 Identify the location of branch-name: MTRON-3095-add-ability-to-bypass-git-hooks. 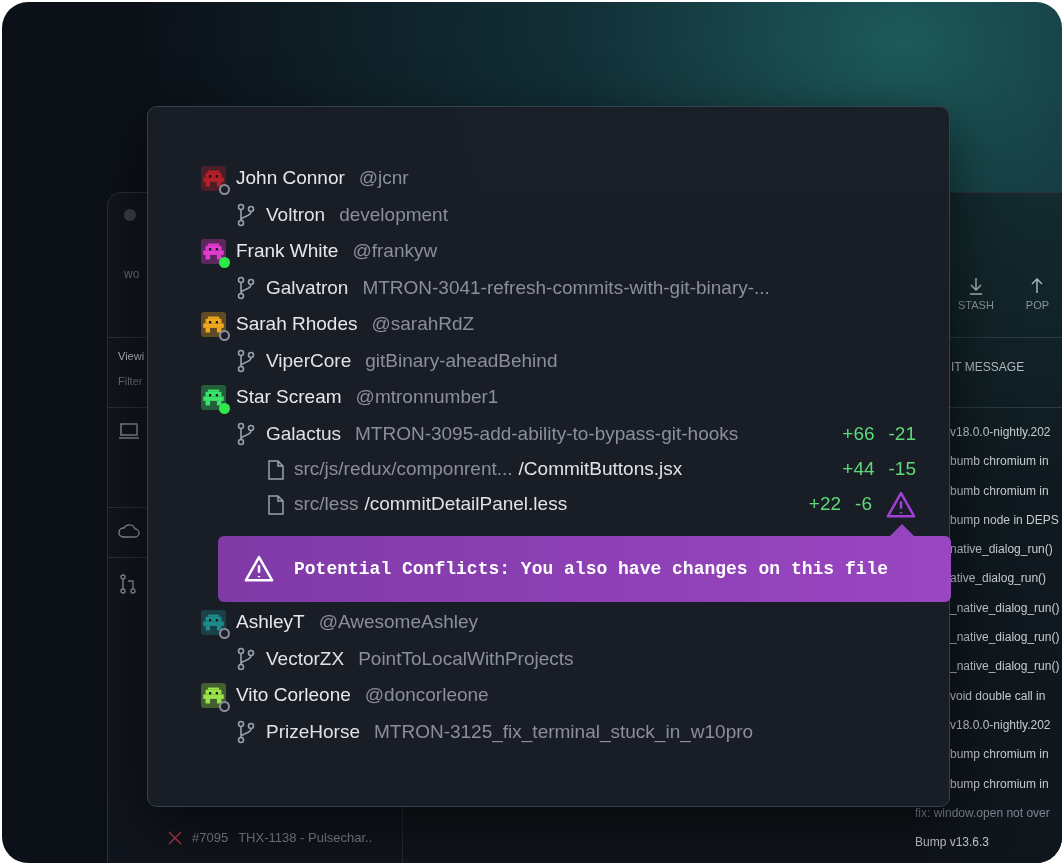
(547, 433).